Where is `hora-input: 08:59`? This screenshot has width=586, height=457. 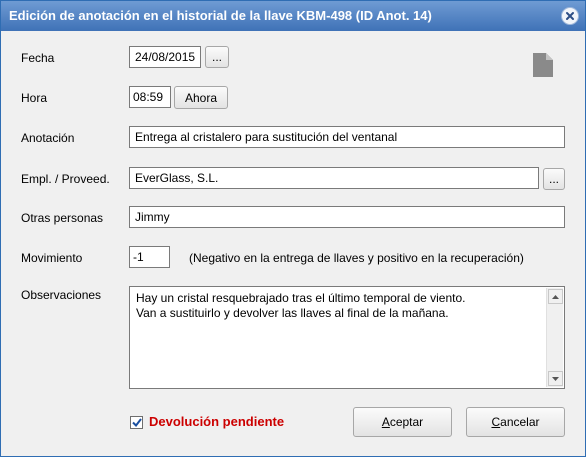 hora-input: 08:59 is located at coordinates (150, 97).